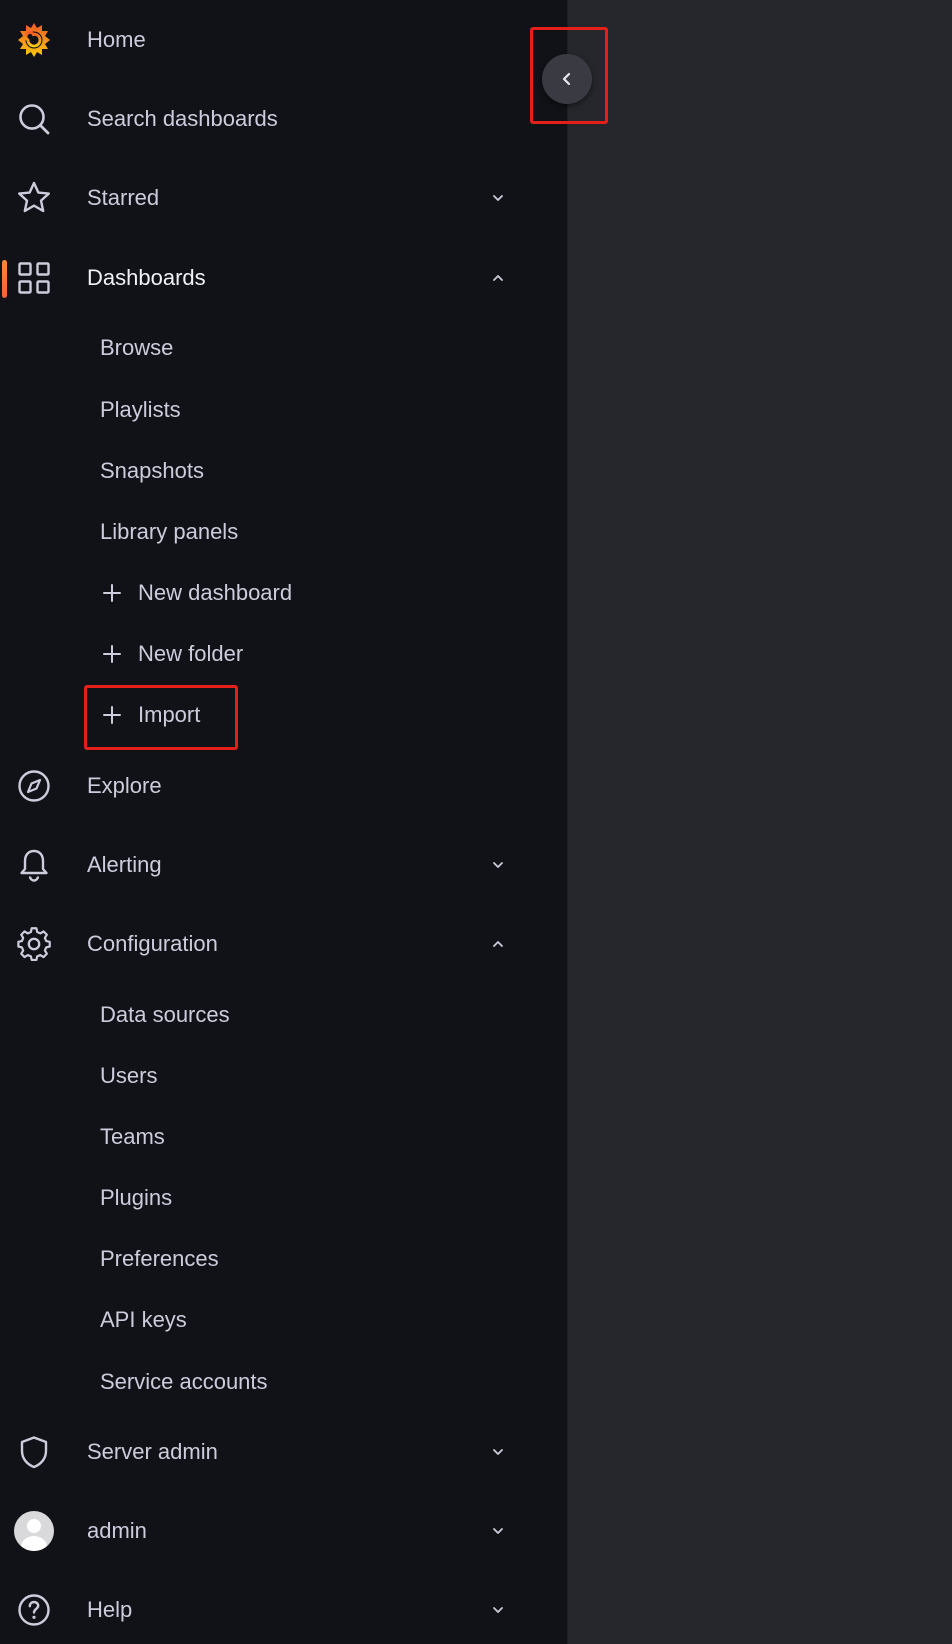  Describe the element at coordinates (34, 40) in the screenshot. I see `grafana-logo-icon` at that location.